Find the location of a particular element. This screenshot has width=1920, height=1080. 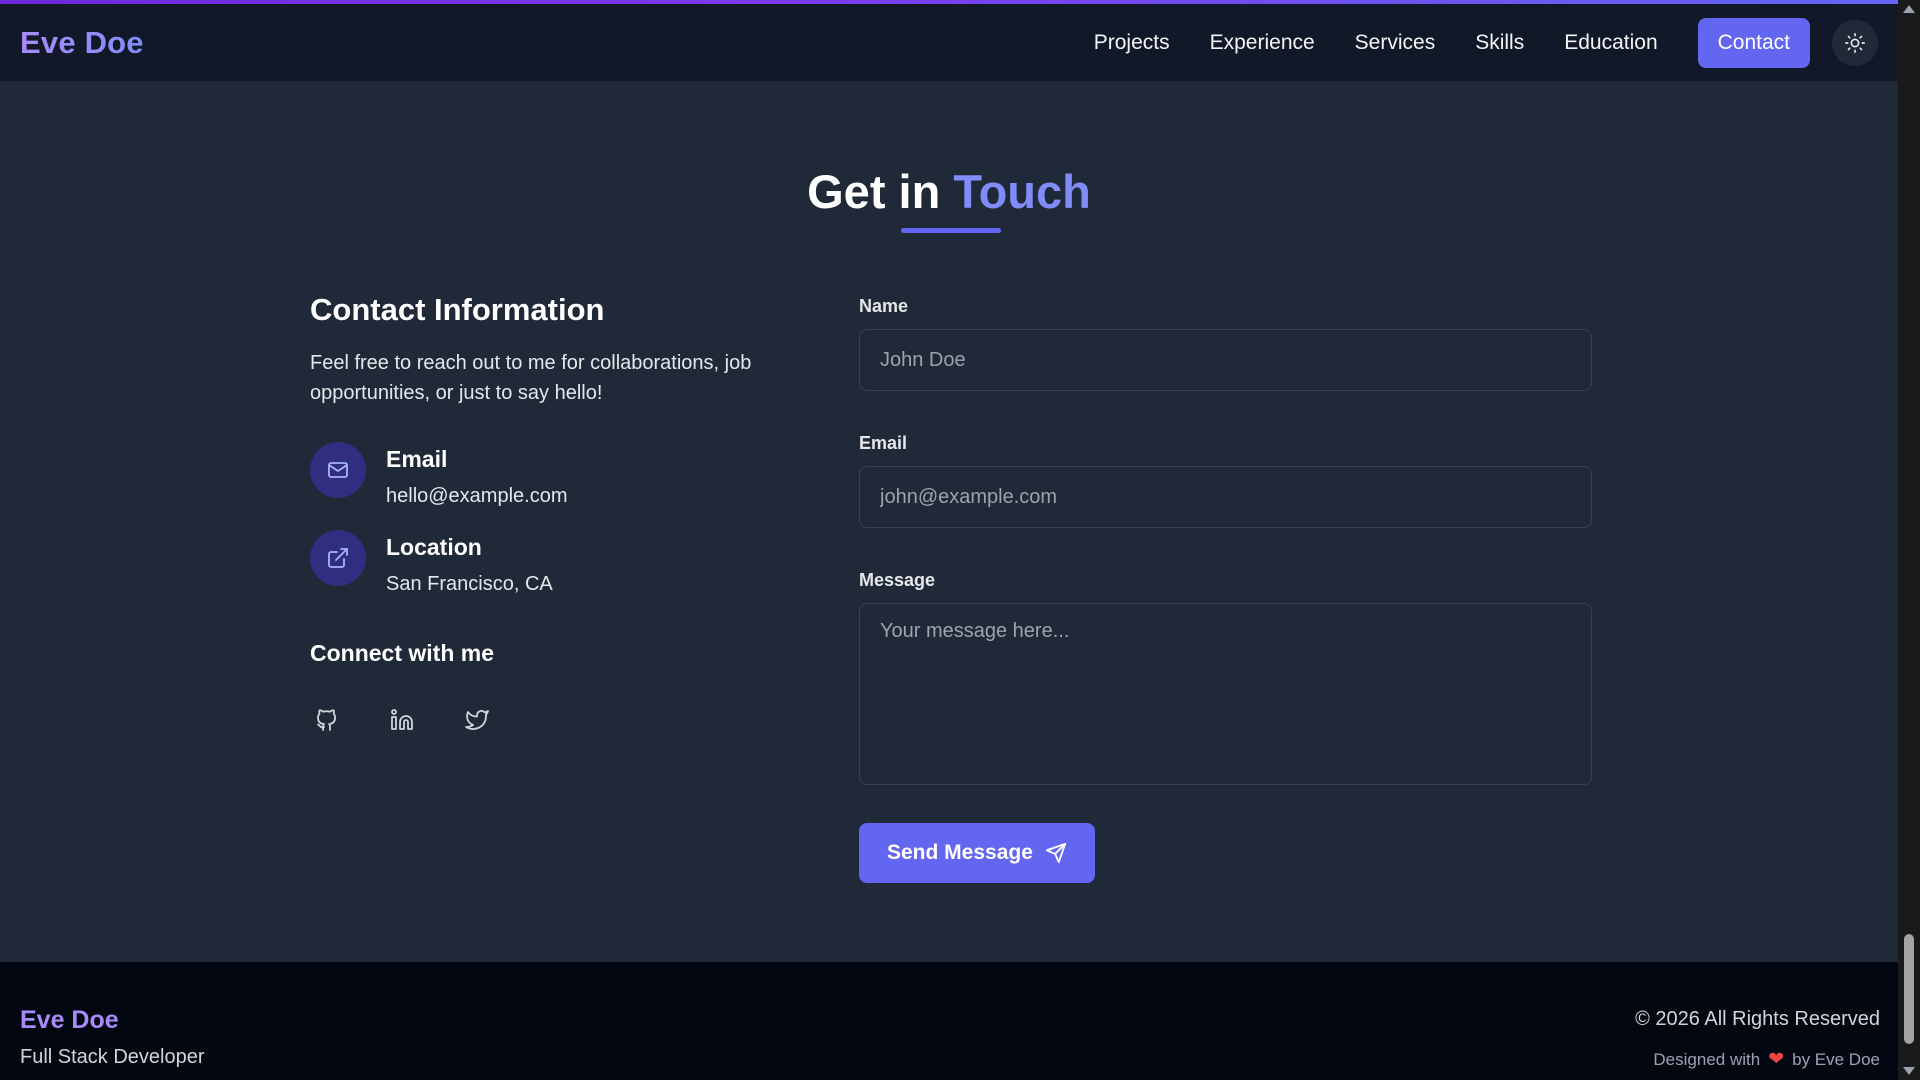

message-field-group: Message is located at coordinates (1225, 677).